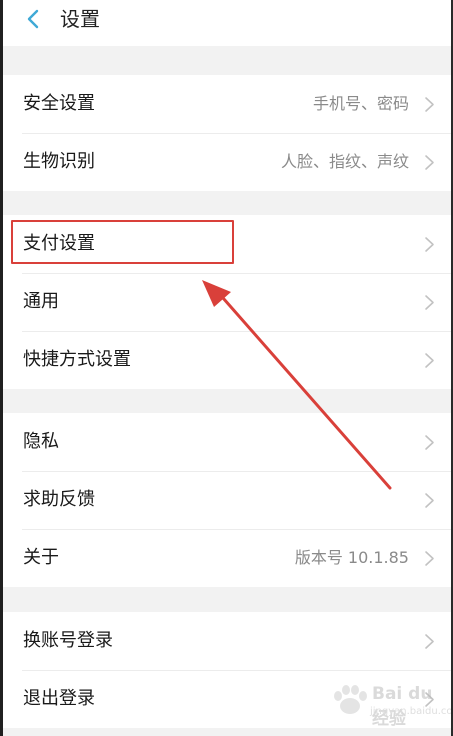 This screenshot has height=736, width=453. I want to click on watermark-url: jingyan.baidu.com, so click(411, 711).